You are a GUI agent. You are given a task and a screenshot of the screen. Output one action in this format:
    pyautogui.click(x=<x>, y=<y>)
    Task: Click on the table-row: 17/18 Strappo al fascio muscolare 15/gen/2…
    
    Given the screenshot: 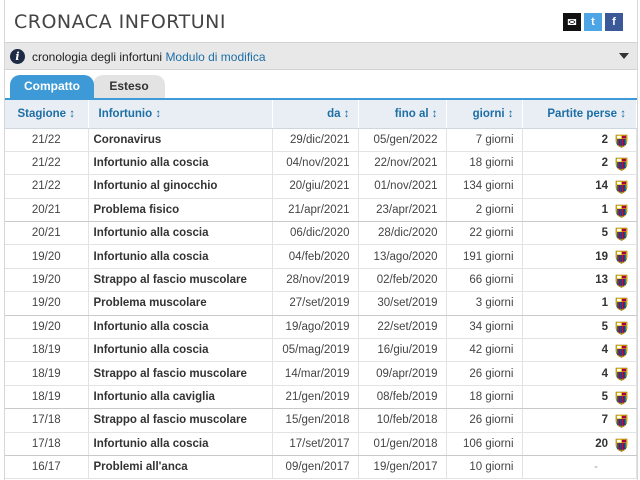 What is the action you would take?
    pyautogui.click(x=321, y=420)
    